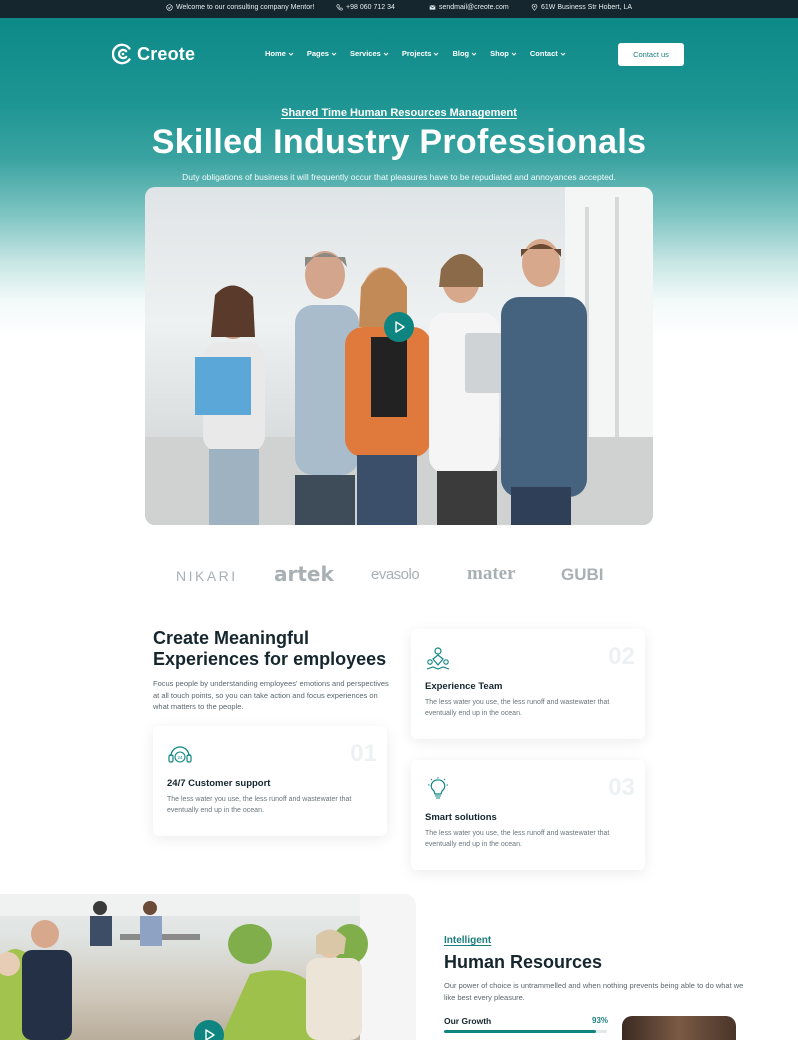 The height and width of the screenshot is (1040, 798). Describe the element at coordinates (587, 7) in the screenshot. I see `address-text: 61W Business Str Hobert, LA` at that location.